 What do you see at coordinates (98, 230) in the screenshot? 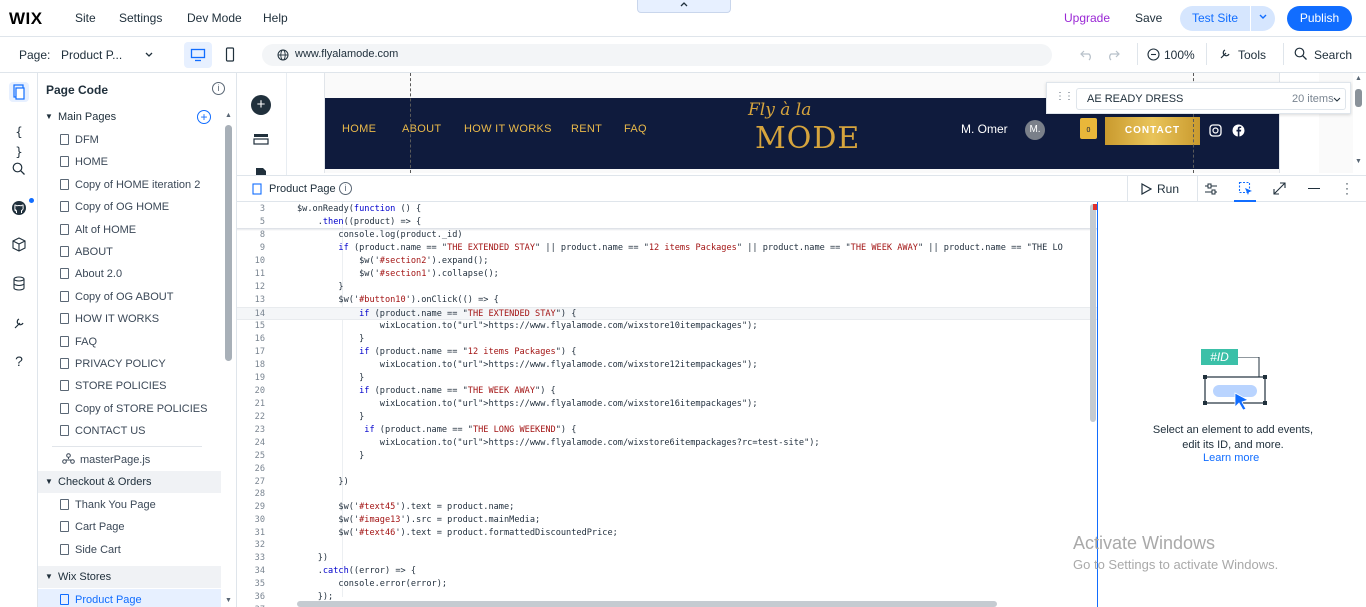
I see `page-item: Alt of HOME` at bounding box center [98, 230].